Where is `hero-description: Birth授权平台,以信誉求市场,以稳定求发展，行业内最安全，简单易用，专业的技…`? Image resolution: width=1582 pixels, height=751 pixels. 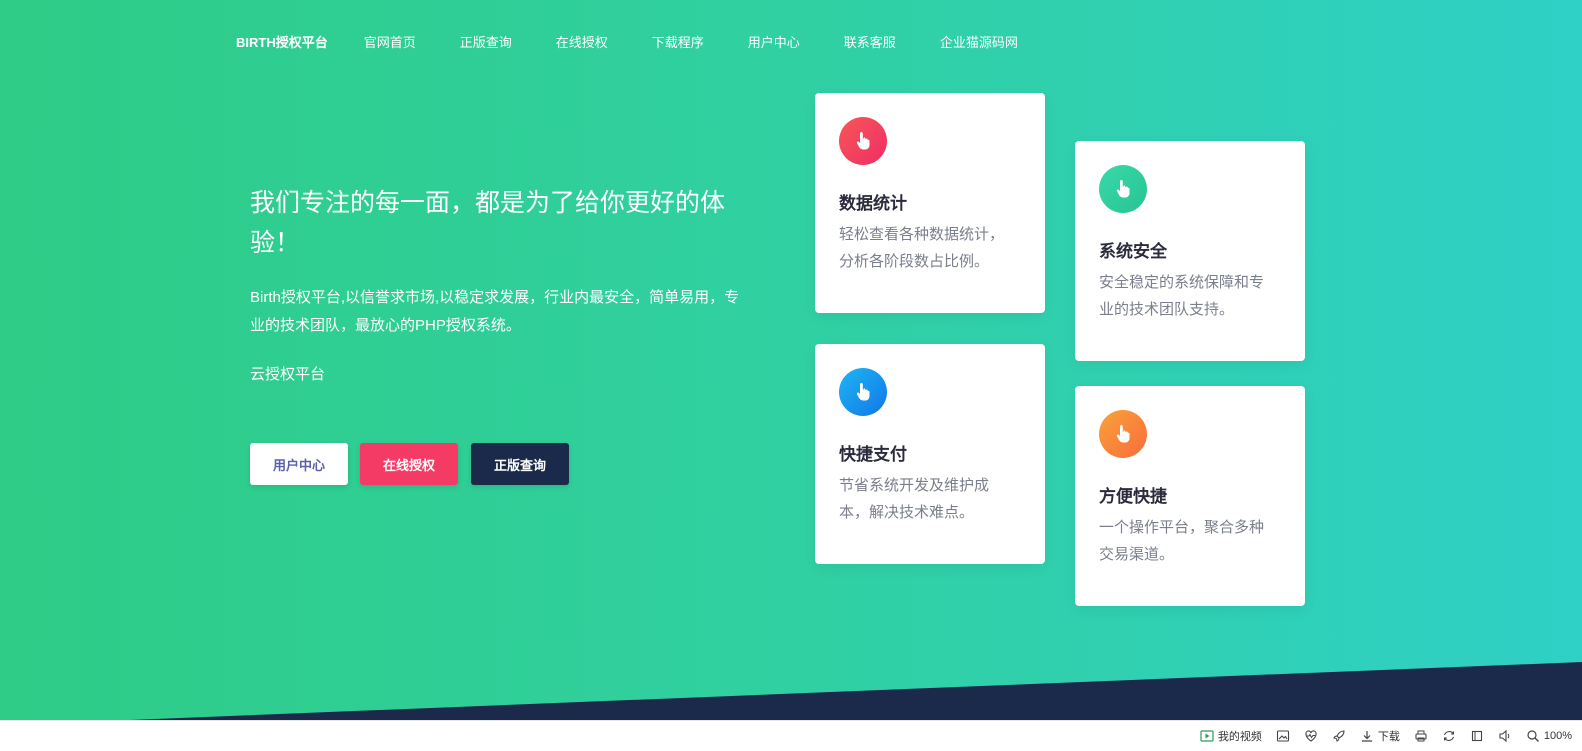 hero-description: Birth授权平台,以信誉求市场,以稳定求发展，行业内最安全，简单易用，专业的技… is located at coordinates (495, 311).